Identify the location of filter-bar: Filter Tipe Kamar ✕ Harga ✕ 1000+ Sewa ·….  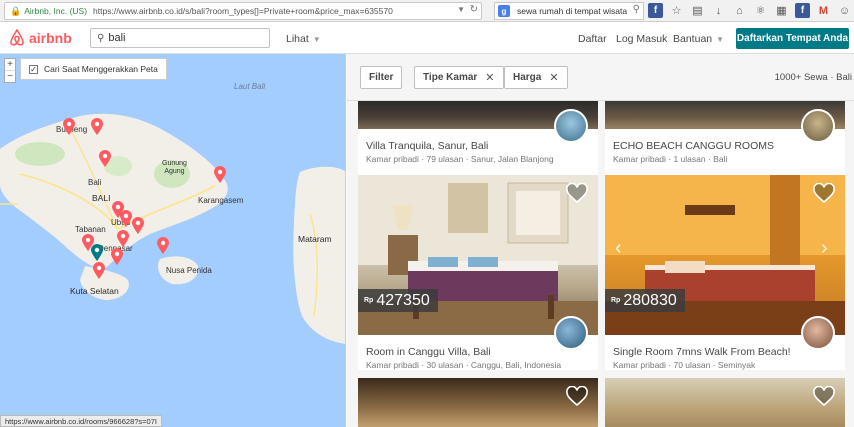
(600, 77).